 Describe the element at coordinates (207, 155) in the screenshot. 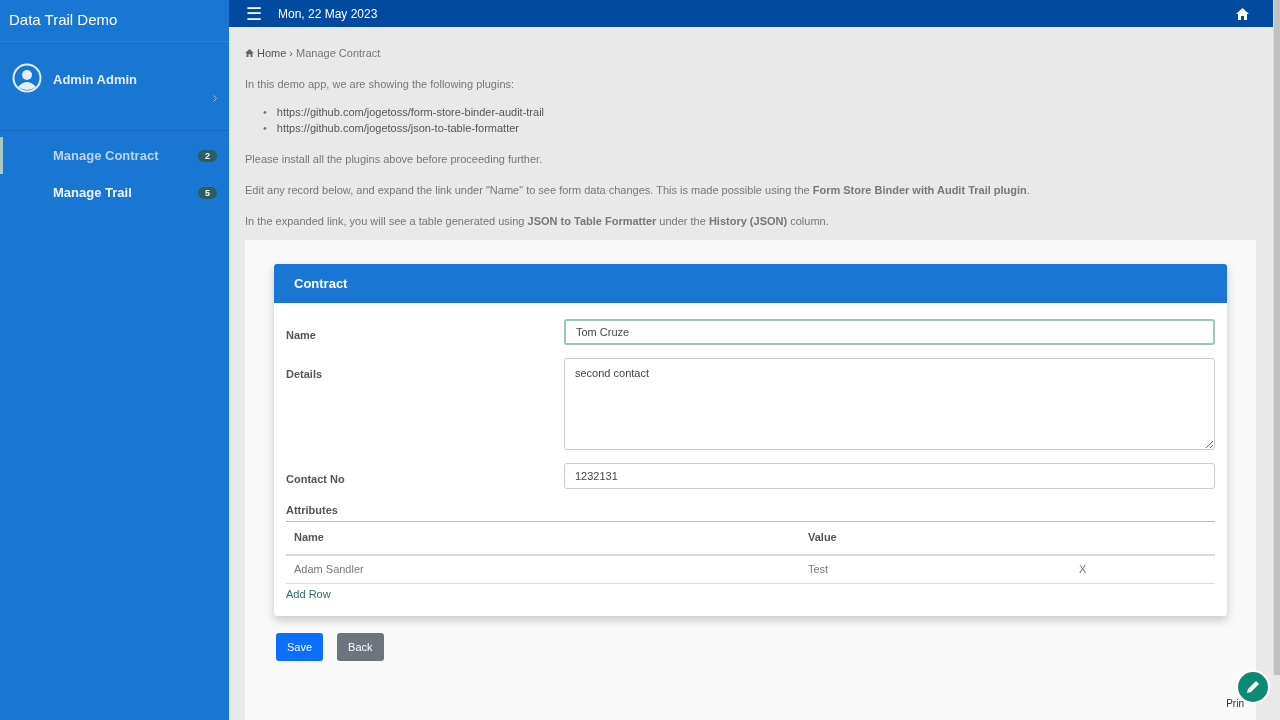

I see `count-badge: 2` at that location.